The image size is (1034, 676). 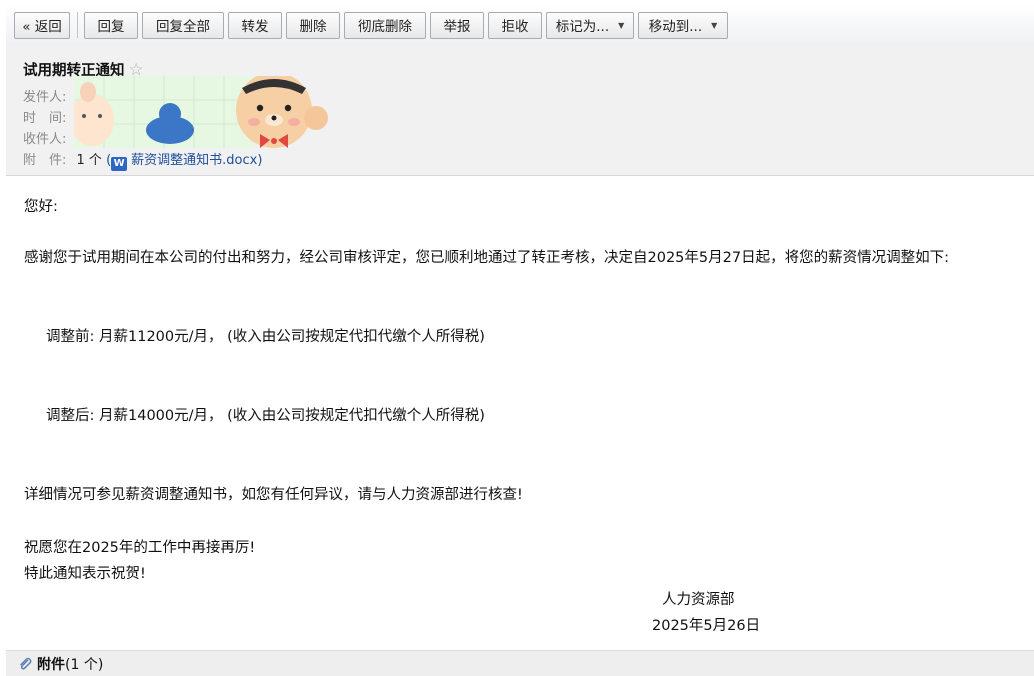 I want to click on signature-date: 2025年5月26日, so click(x=706, y=626).